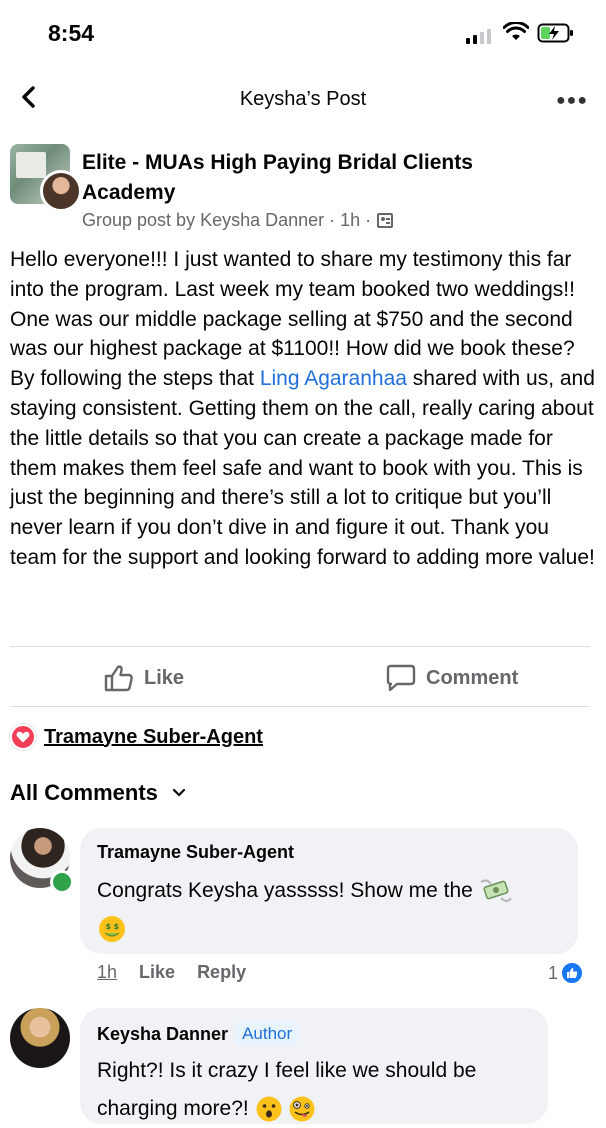  I want to click on status-time: 8:54, so click(71, 33).